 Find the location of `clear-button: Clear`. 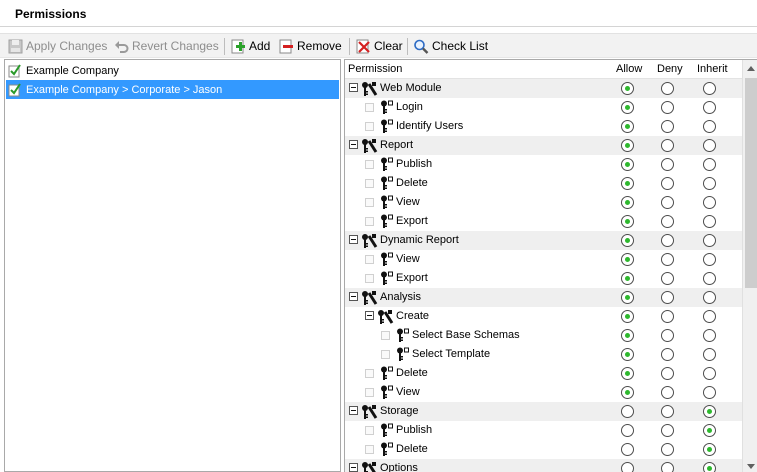

clear-button: Clear is located at coordinates (379, 46).